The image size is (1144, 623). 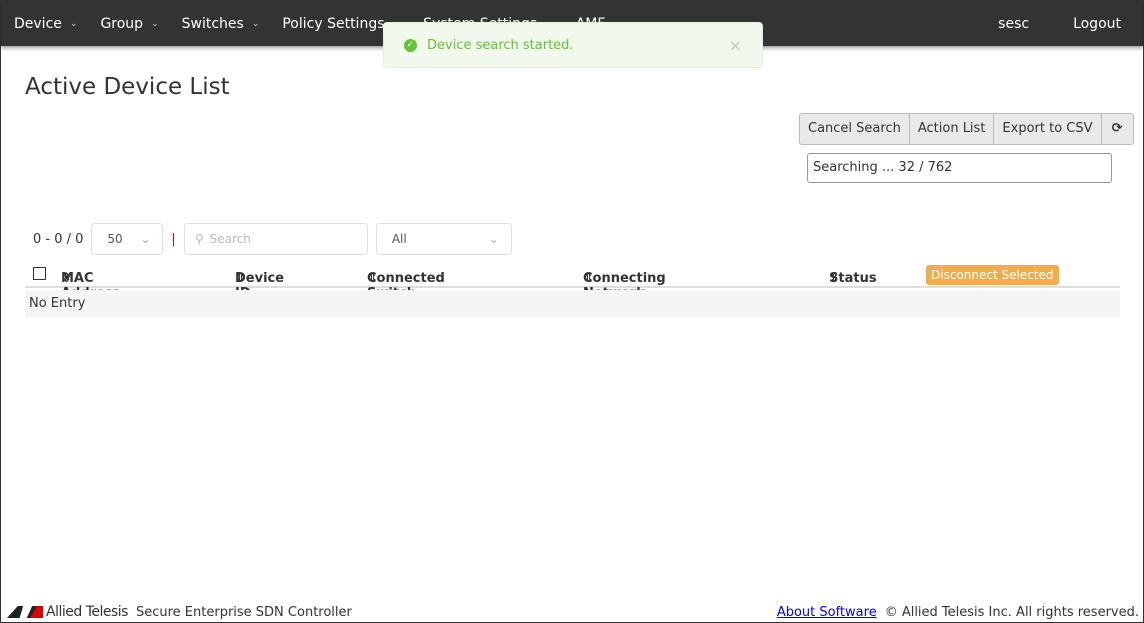 I want to click on nav-label: Switches, so click(x=212, y=23).